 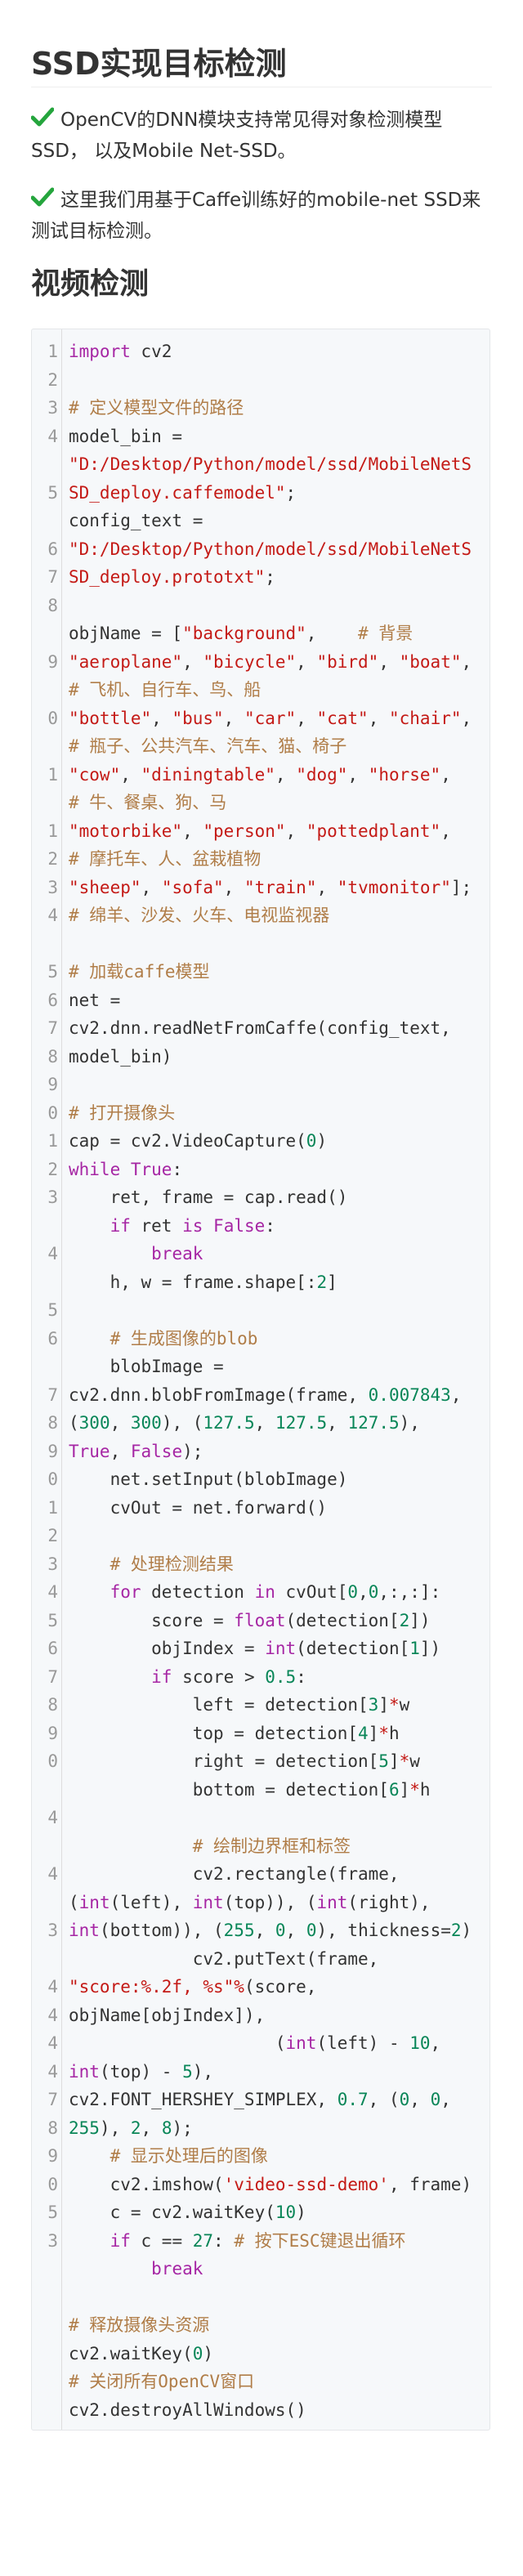 What do you see at coordinates (278, 859) in the screenshot?
I see `code-line: # 摩托车、人、盆栽植物` at bounding box center [278, 859].